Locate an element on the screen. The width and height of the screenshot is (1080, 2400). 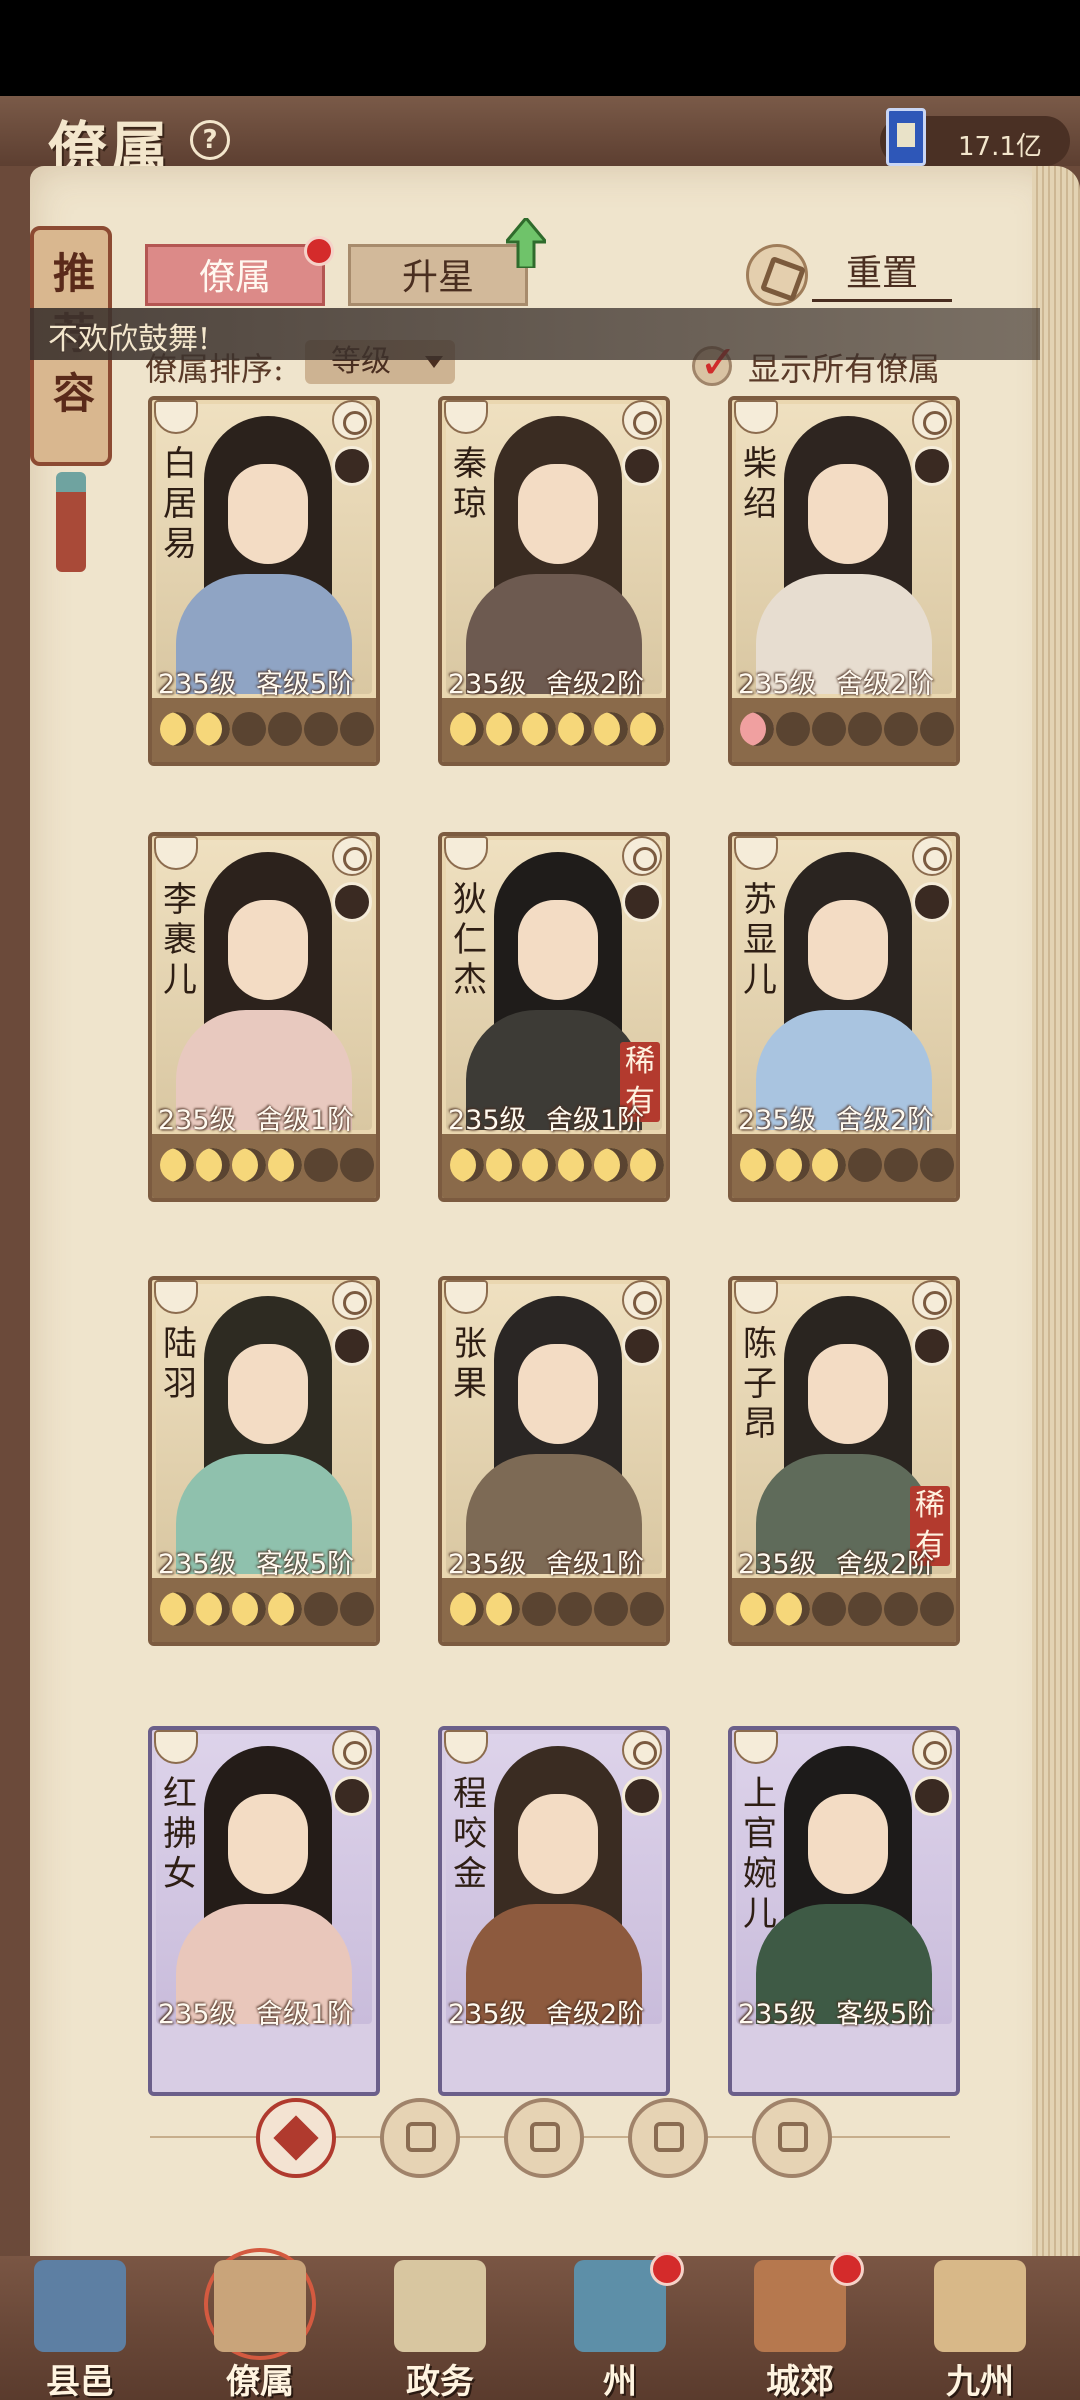
retainer-name: 柴绍 is located at coordinates (760, 484).